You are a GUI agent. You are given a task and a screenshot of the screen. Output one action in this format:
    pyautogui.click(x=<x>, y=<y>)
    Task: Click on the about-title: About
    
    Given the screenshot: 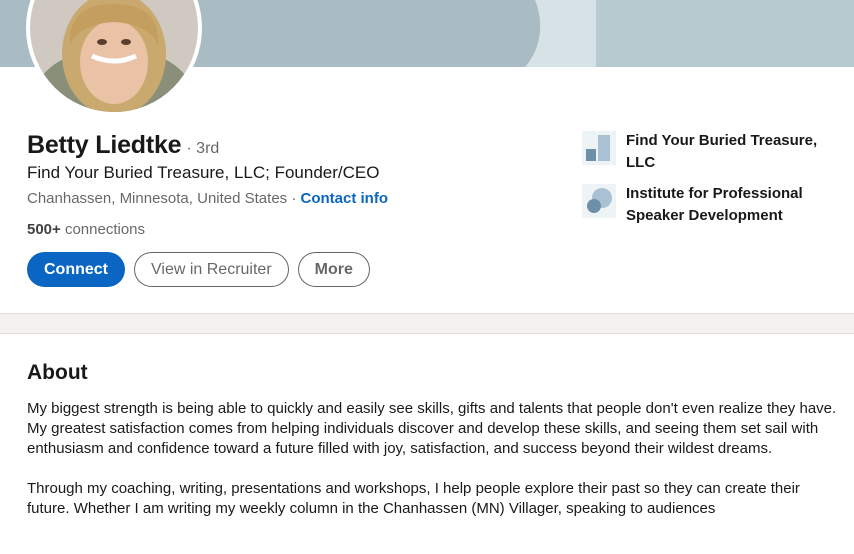 What is the action you would take?
    pyautogui.click(x=57, y=372)
    